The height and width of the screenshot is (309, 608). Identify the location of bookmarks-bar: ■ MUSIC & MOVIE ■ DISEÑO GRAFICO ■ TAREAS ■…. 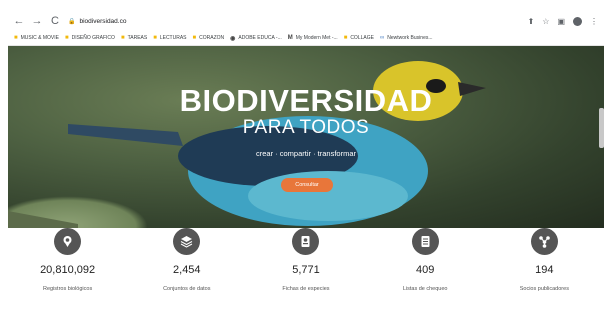
(306, 38).